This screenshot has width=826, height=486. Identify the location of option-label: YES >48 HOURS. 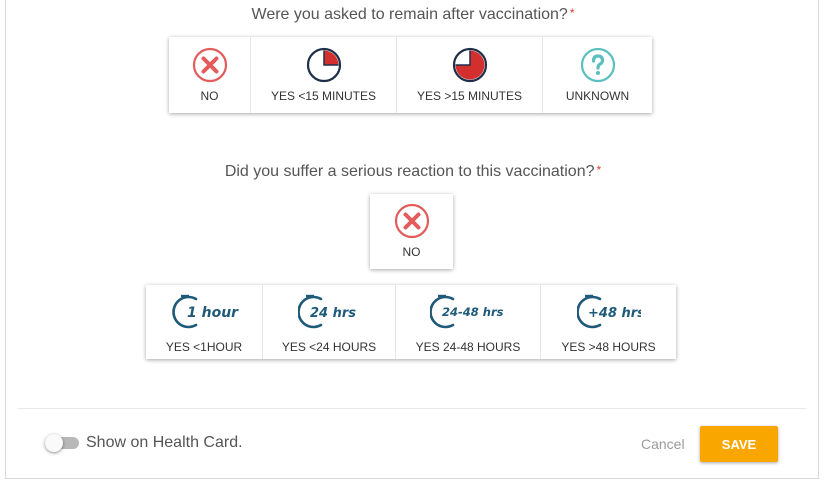
(608, 347).